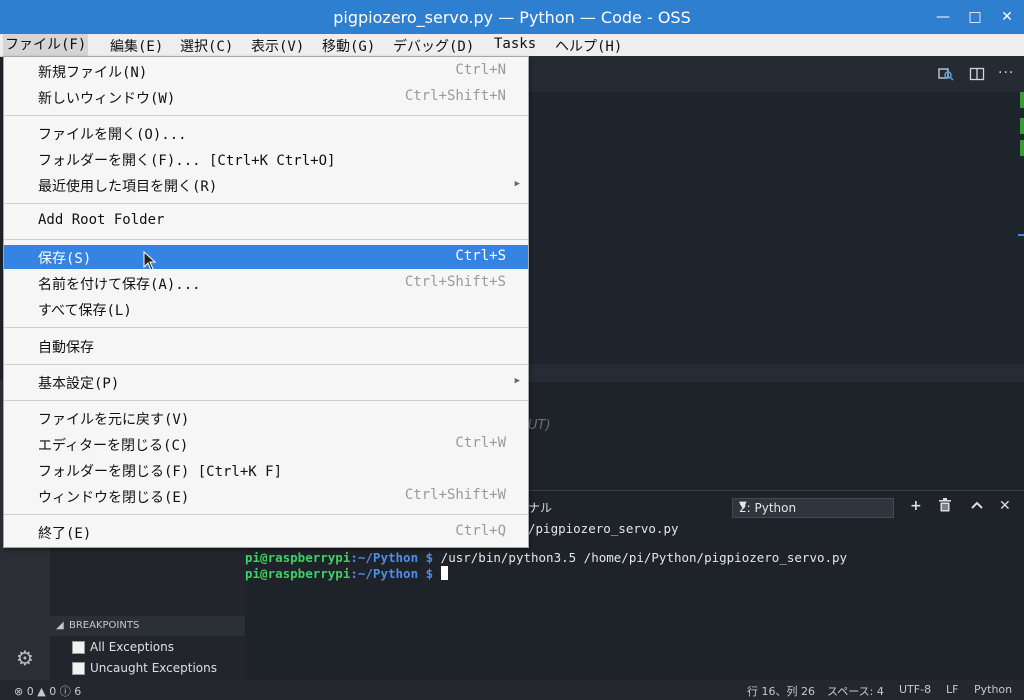 The width and height of the screenshot is (1024, 700). What do you see at coordinates (444, 573) in the screenshot?
I see `terminal-cursor` at bounding box center [444, 573].